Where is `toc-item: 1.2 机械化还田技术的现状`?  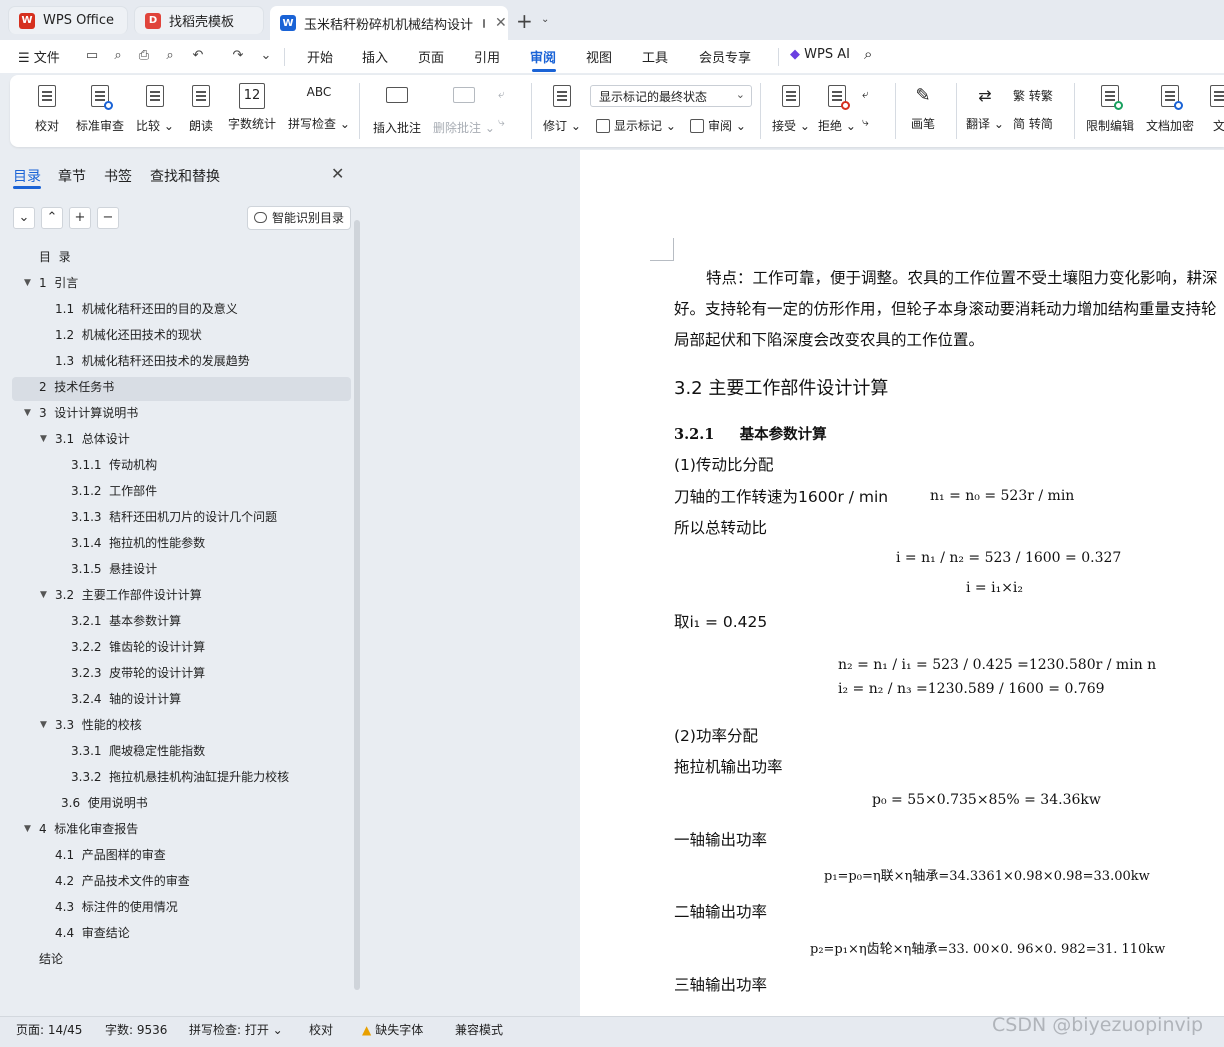 toc-item: 1.2 机械化还田技术的现状 is located at coordinates (128, 335).